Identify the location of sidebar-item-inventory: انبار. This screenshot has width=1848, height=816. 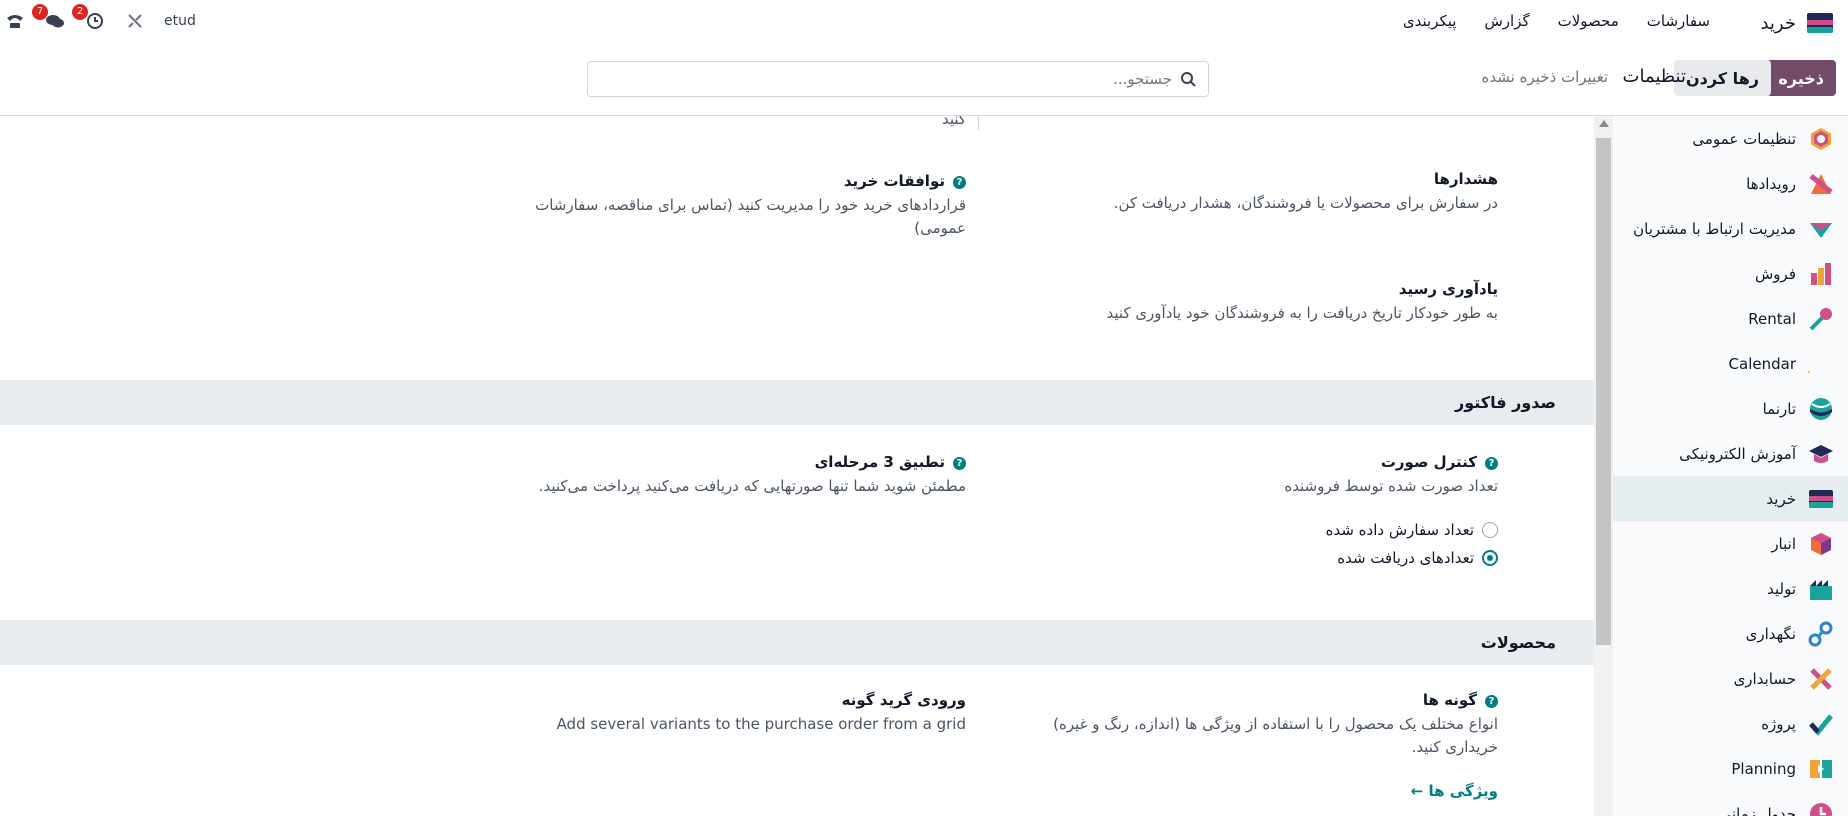
(1730, 543).